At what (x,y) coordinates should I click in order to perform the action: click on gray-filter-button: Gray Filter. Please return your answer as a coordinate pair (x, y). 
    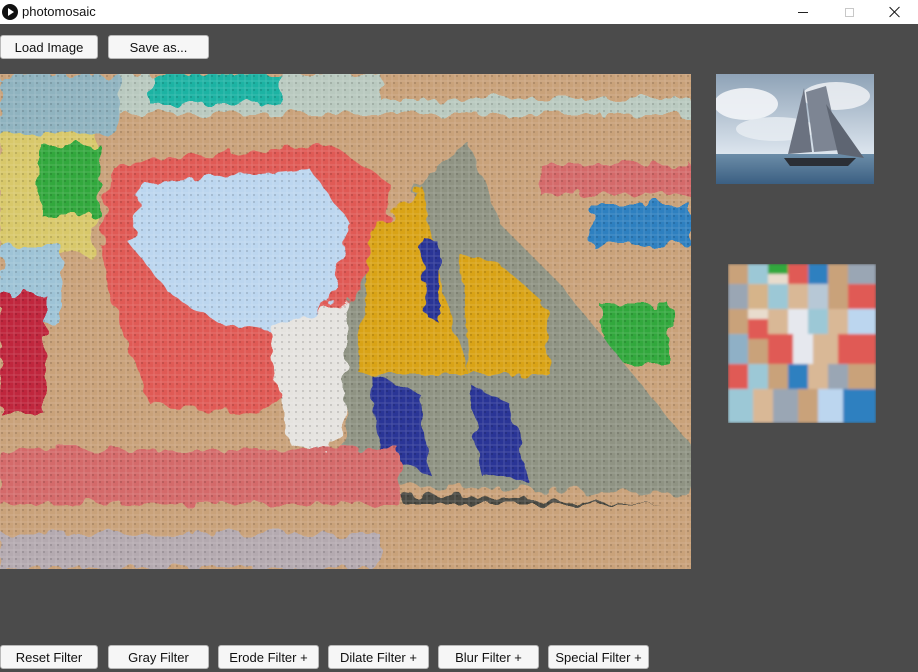
    Looking at the image, I should click on (158, 657).